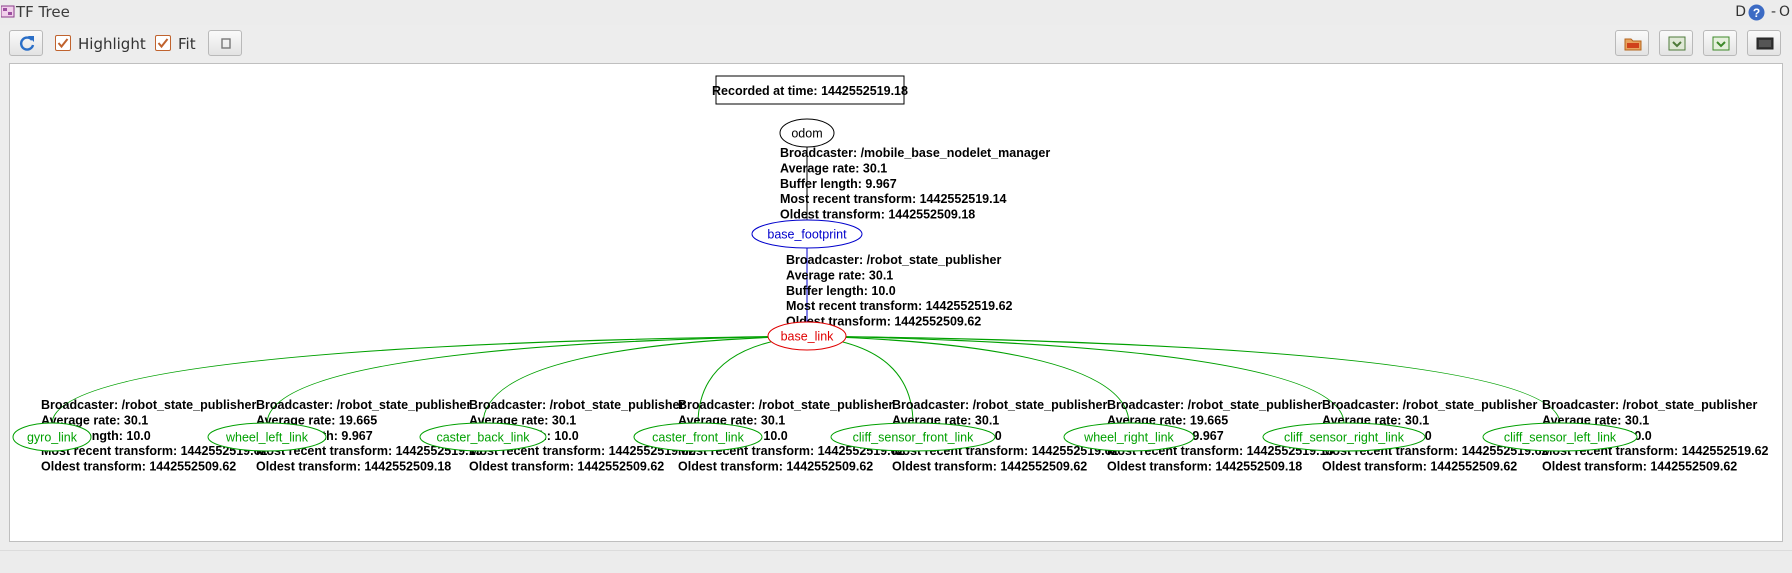  Describe the element at coordinates (1639, 467) in the screenshot. I see `edge-info-cliff_sensor_left_link: Oldest transform: 1442552509.62` at that location.